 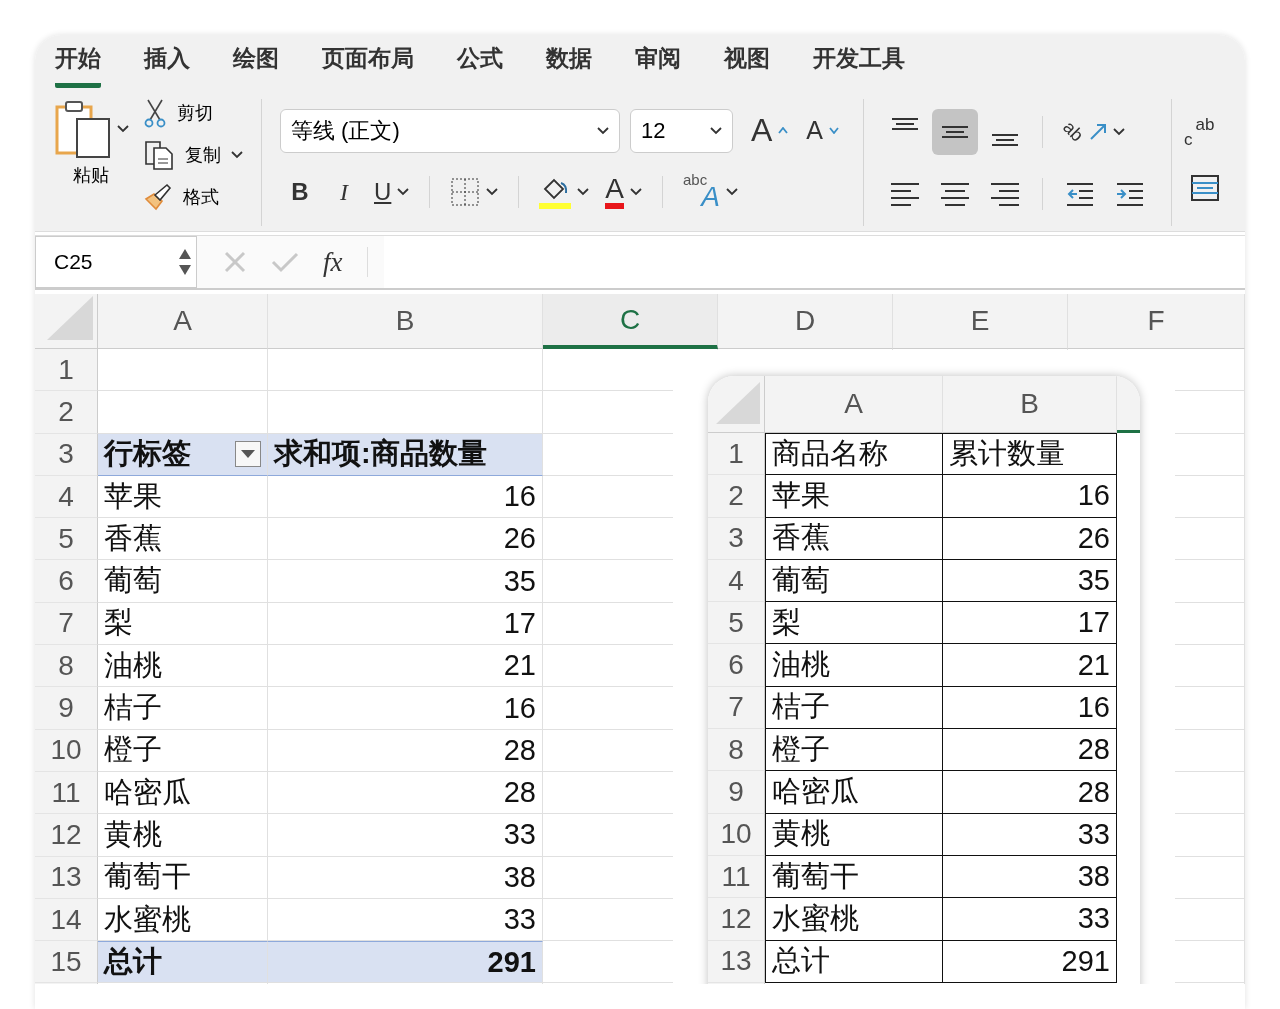 What do you see at coordinates (1030, 454) in the screenshot?
I see `column-heading: 累计数量` at bounding box center [1030, 454].